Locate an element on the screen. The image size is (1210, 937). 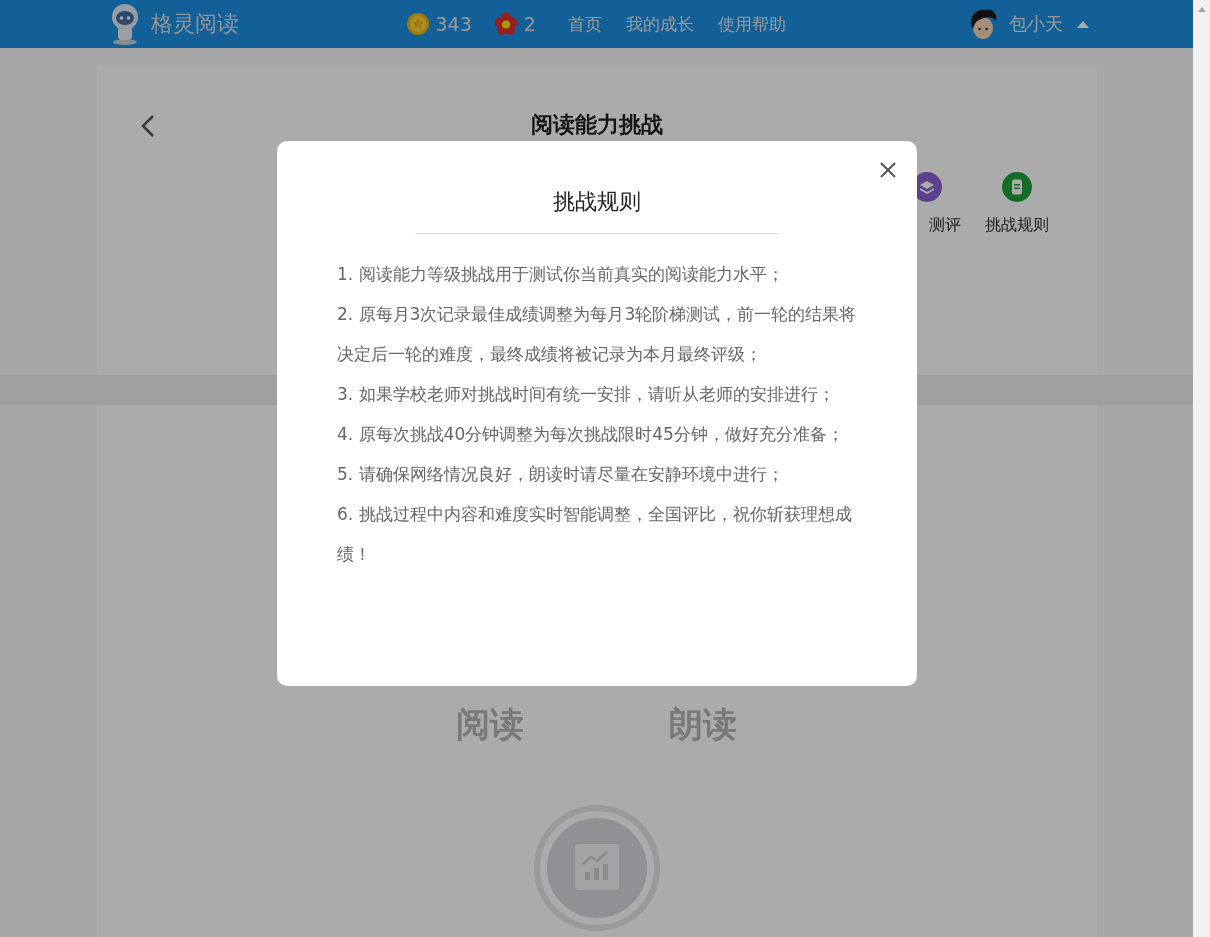
nav-link: 使用帮助 is located at coordinates (751, 24).